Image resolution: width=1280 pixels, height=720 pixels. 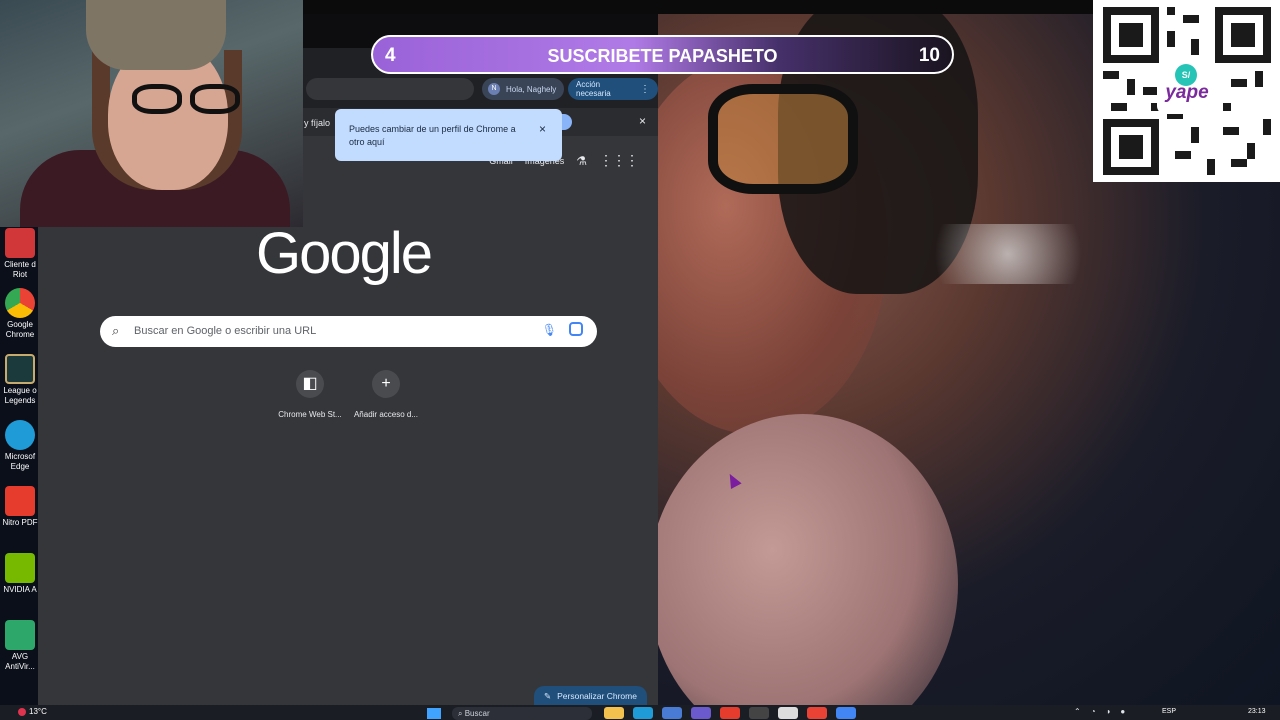 What do you see at coordinates (1008, 254) in the screenshot?
I see `photo-city-lights` at bounding box center [1008, 254].